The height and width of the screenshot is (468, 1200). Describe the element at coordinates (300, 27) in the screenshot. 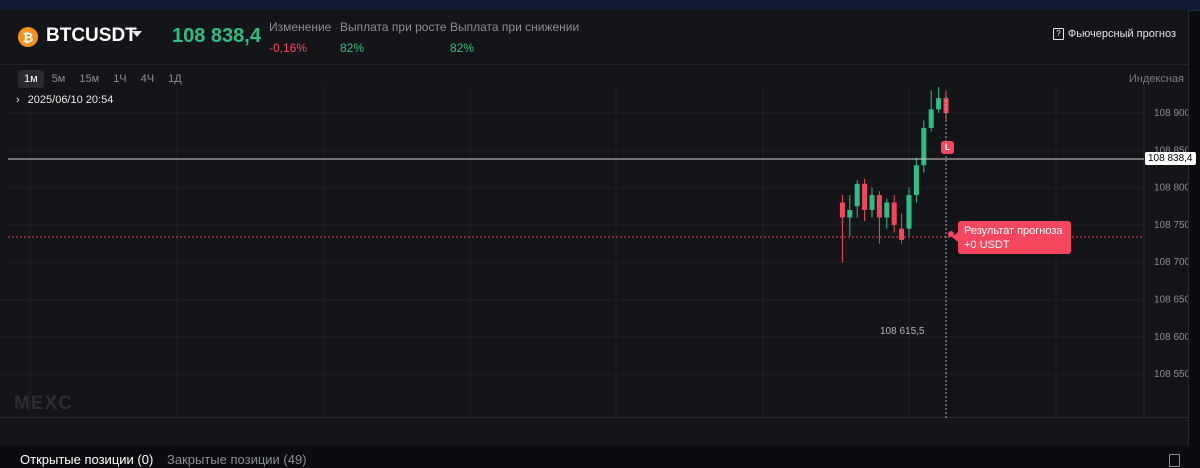

I see `change-label: Изменение` at that location.